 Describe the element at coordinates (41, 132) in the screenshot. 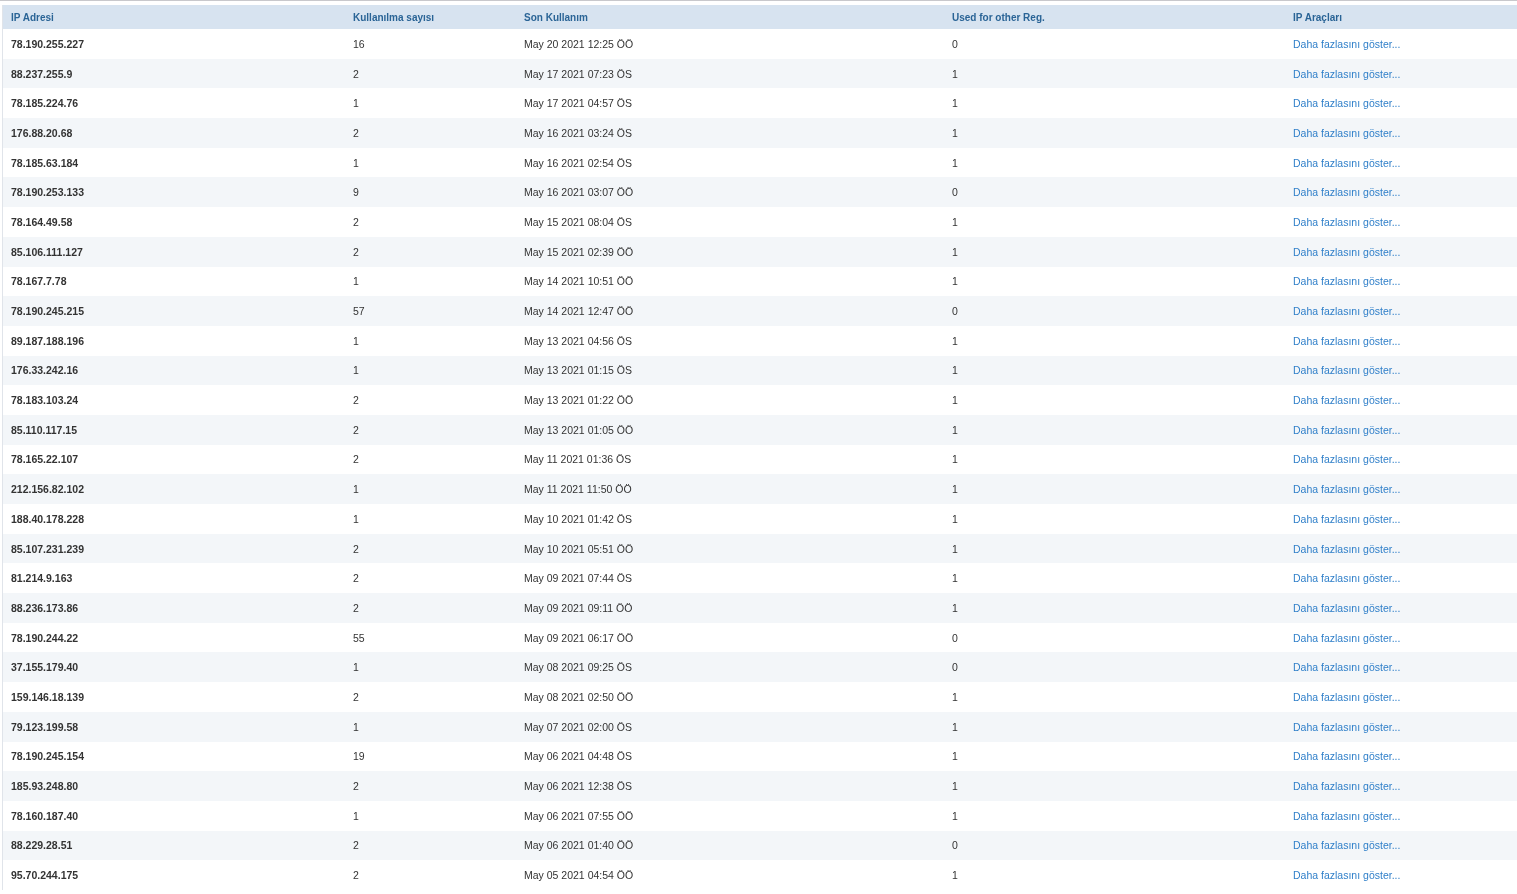

I see `ip-address-cell-text: 176.88.20.68` at that location.